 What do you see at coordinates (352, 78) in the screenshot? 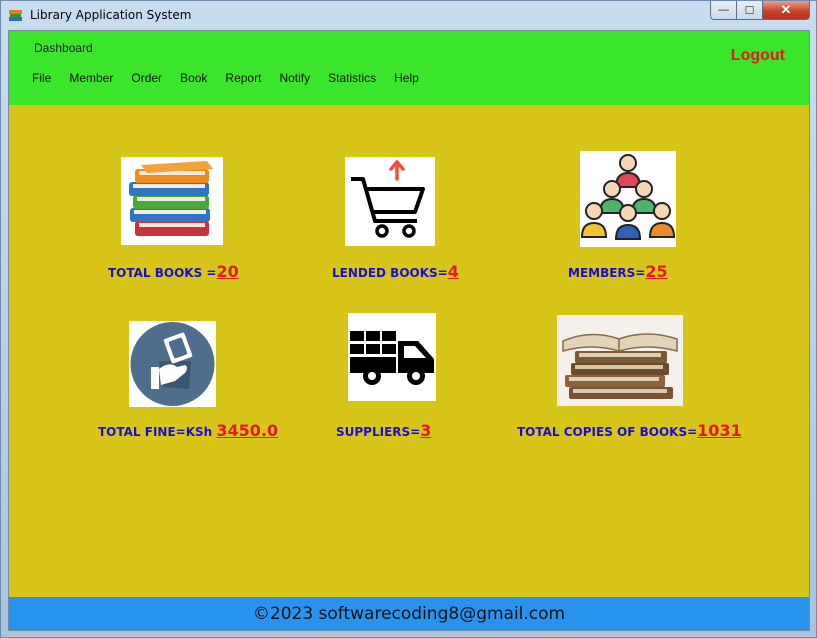
I see `menu-statistics: Statistics` at bounding box center [352, 78].